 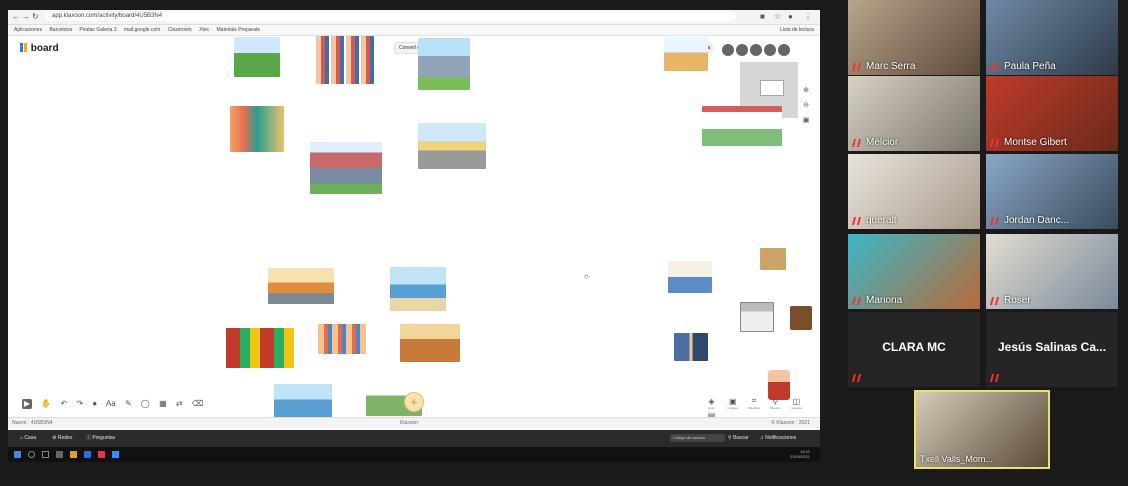 What do you see at coordinates (257, 57) in the screenshot?
I see `park-image` at bounding box center [257, 57].